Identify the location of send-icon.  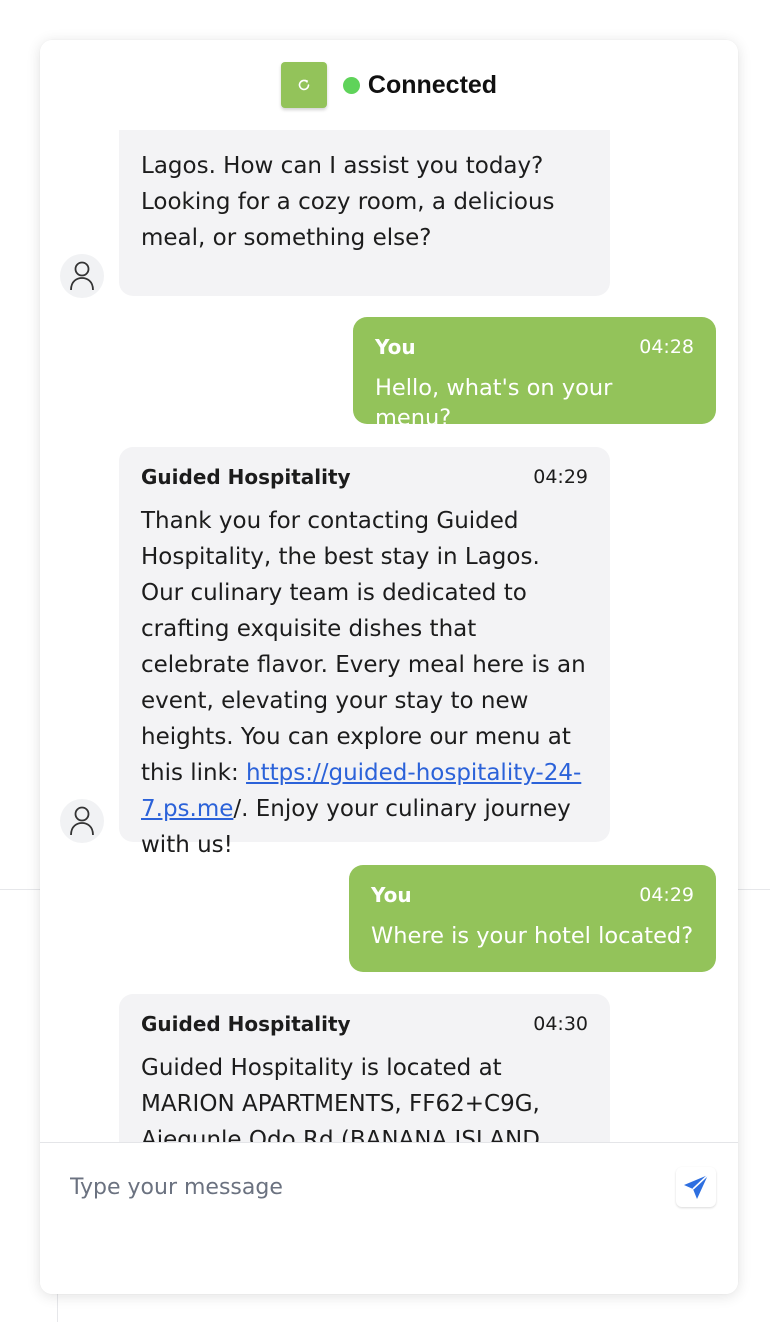
(696, 1186).